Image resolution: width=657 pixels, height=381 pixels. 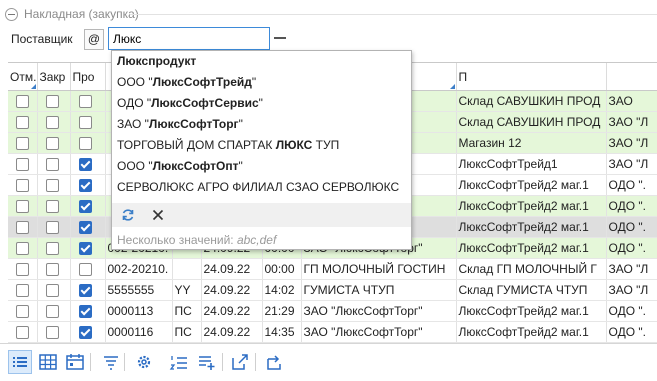 I want to click on column-header: Про, so click(x=88, y=77).